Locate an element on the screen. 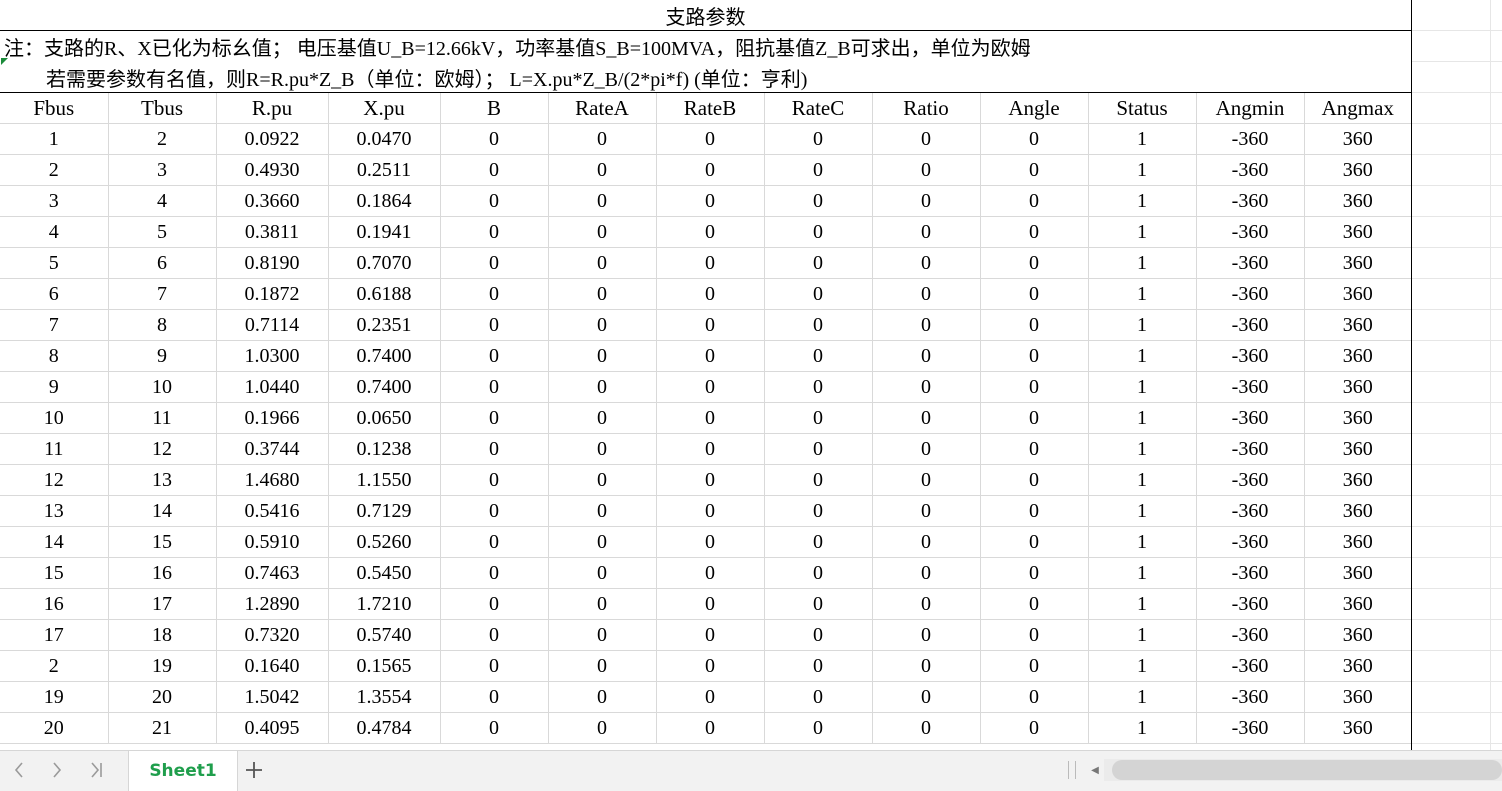 Image resolution: width=1502 pixels, height=791 pixels. empty-columns is located at coordinates (1457, 375).